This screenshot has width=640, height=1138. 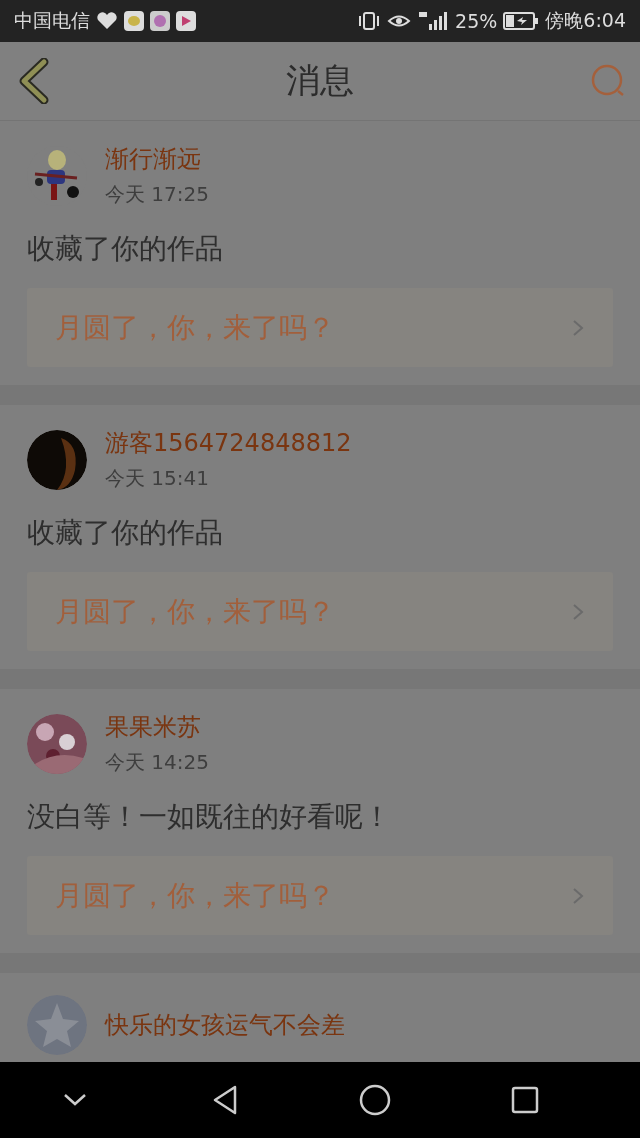 I want to click on heart-icon, so click(x=107, y=21).